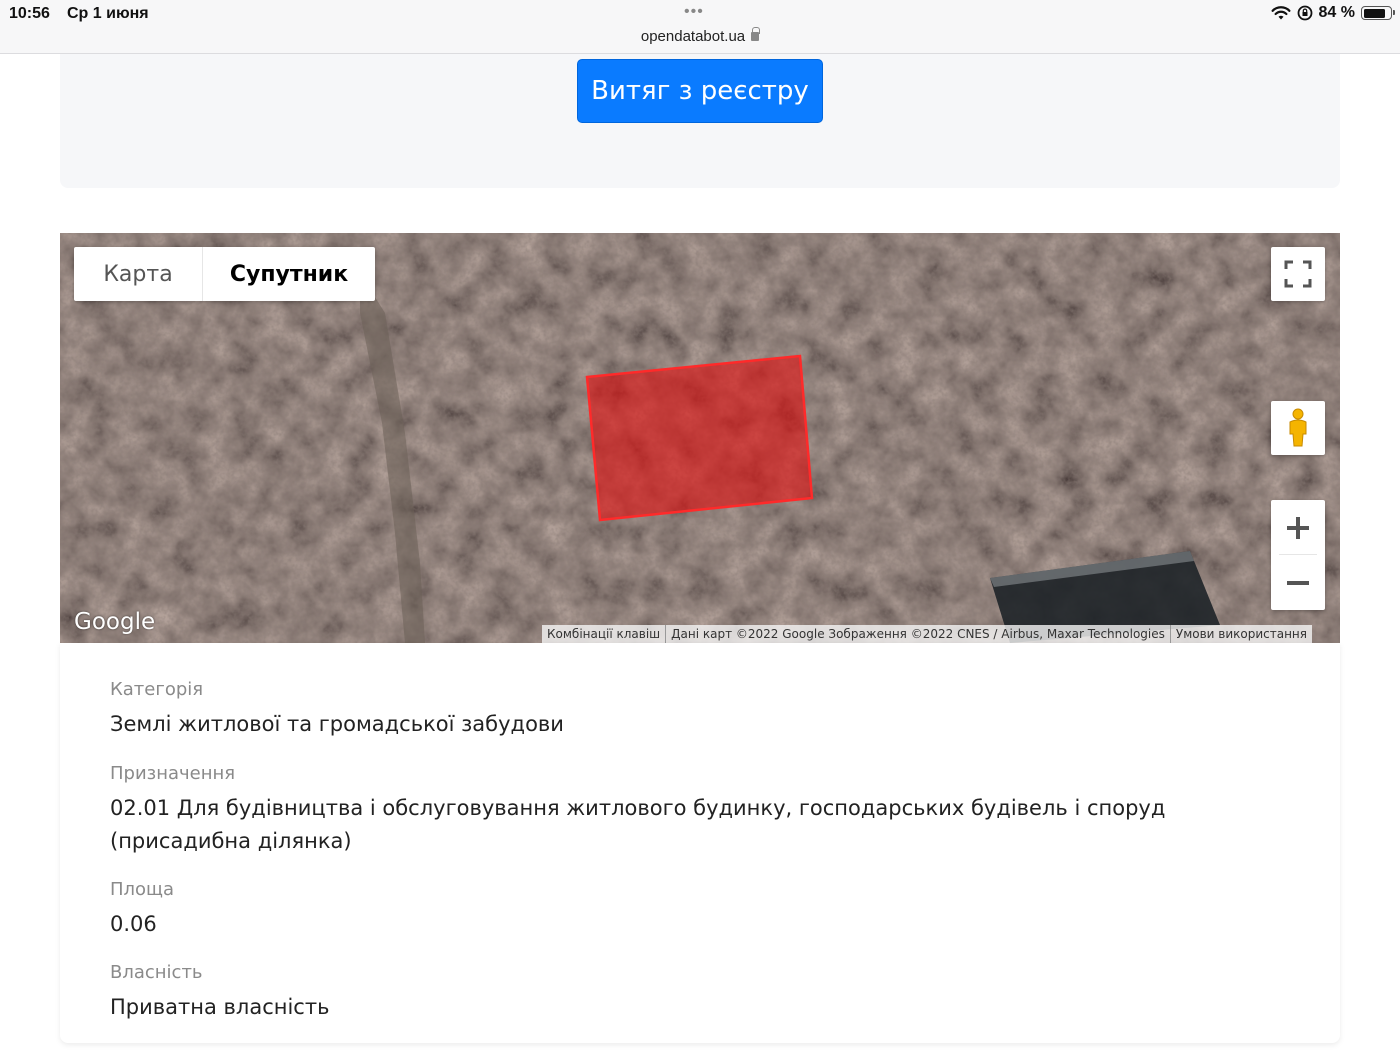 This screenshot has height=1050, width=1400. I want to click on rotation-lock-icon, so click(1304, 13).